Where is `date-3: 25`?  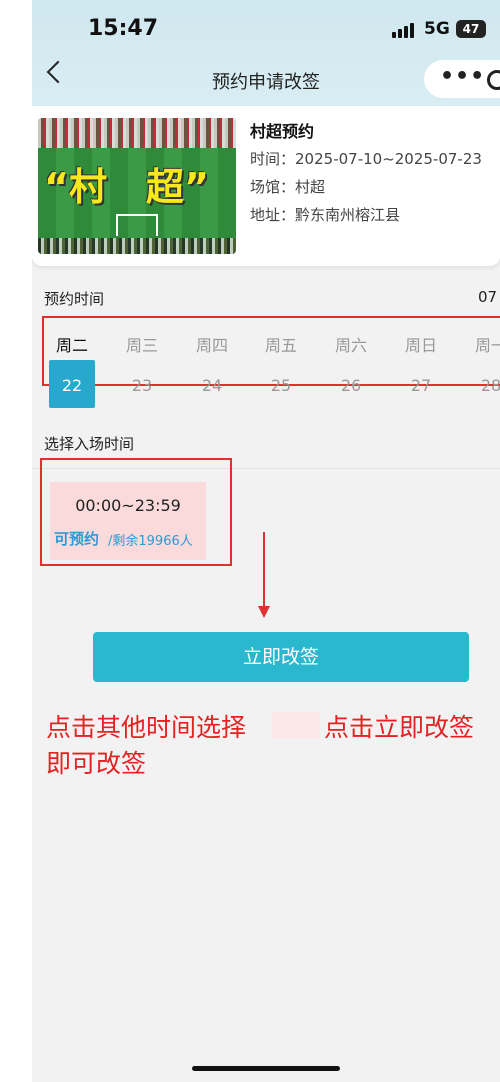
date-3: 25 is located at coordinates (281, 385).